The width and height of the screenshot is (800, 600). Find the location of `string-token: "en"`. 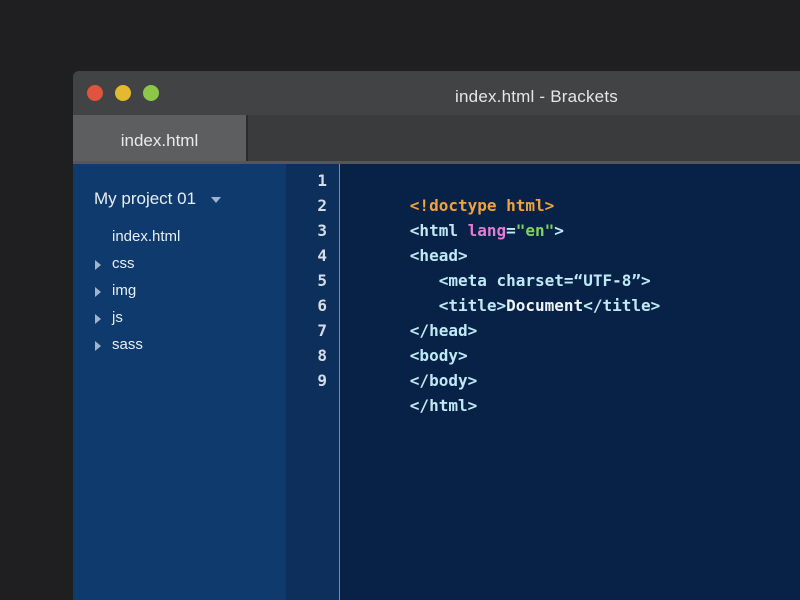

string-token: "en" is located at coordinates (535, 230).